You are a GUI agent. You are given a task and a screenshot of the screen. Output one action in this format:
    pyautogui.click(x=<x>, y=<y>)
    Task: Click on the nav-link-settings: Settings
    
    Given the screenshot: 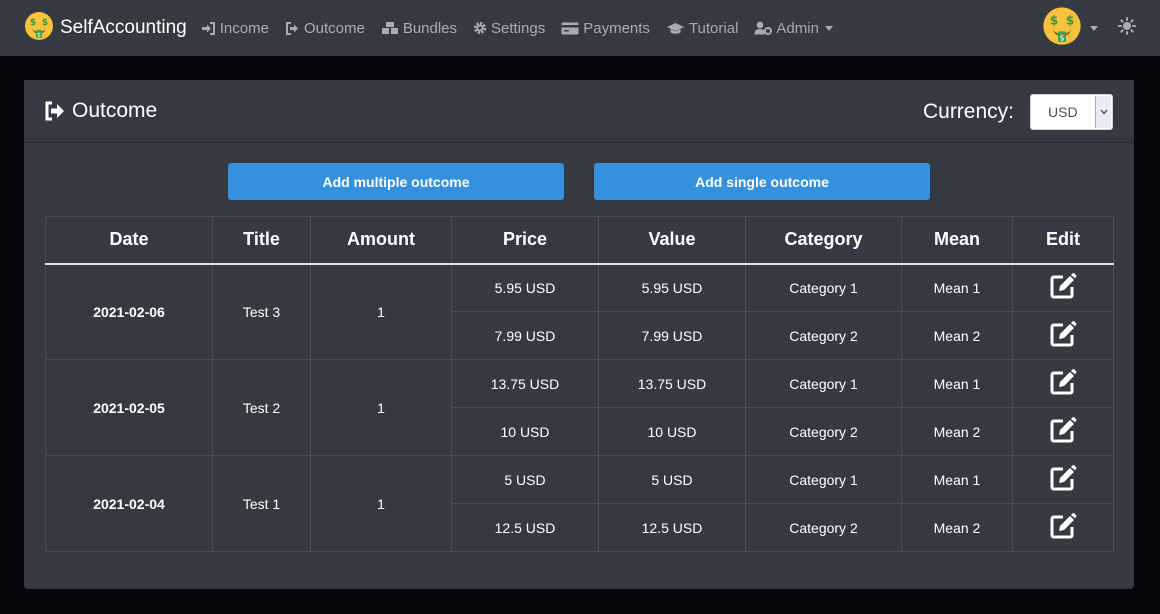 What is the action you would take?
    pyautogui.click(x=509, y=28)
    